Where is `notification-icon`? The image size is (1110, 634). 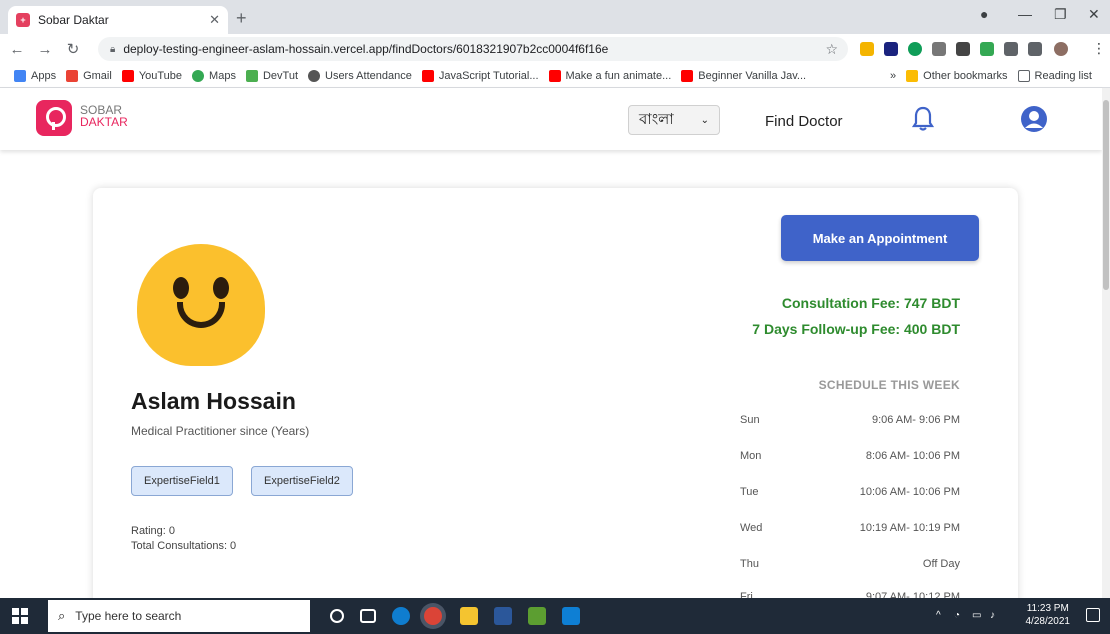
notification-icon is located at coordinates (1093, 615).